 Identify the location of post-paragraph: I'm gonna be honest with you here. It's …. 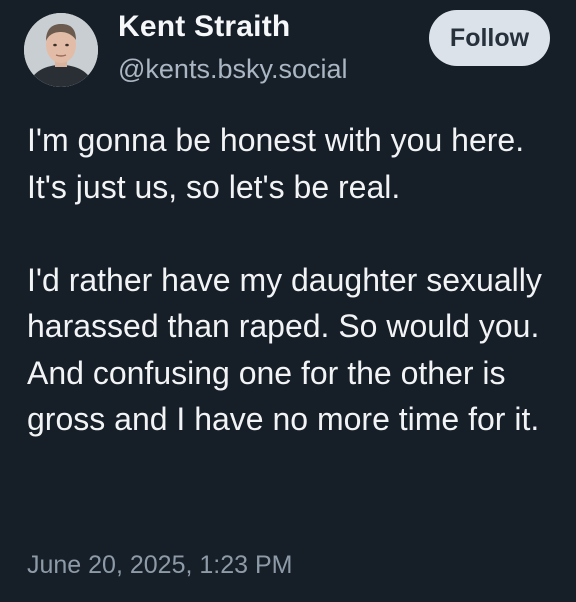
(276, 163).